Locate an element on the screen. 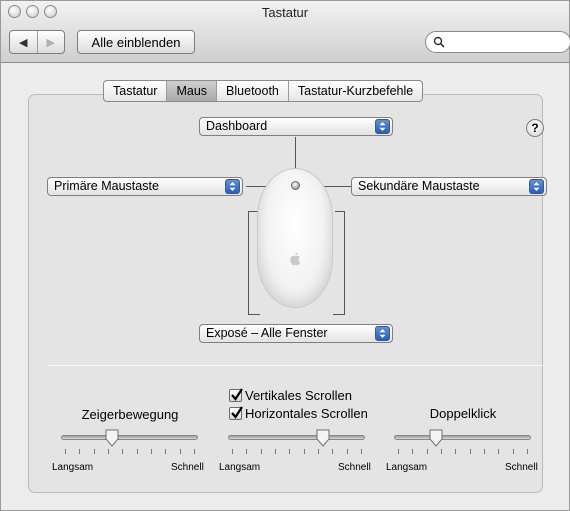 This screenshot has width=570, height=511. window-title: Tastatur is located at coordinates (285, 12).